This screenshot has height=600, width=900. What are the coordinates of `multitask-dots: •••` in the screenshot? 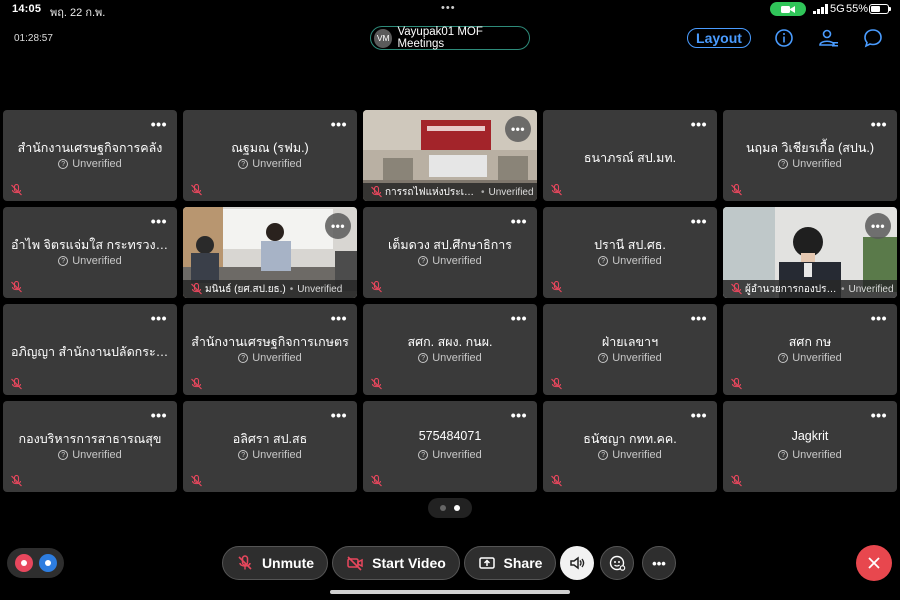 It's located at (448, 8).